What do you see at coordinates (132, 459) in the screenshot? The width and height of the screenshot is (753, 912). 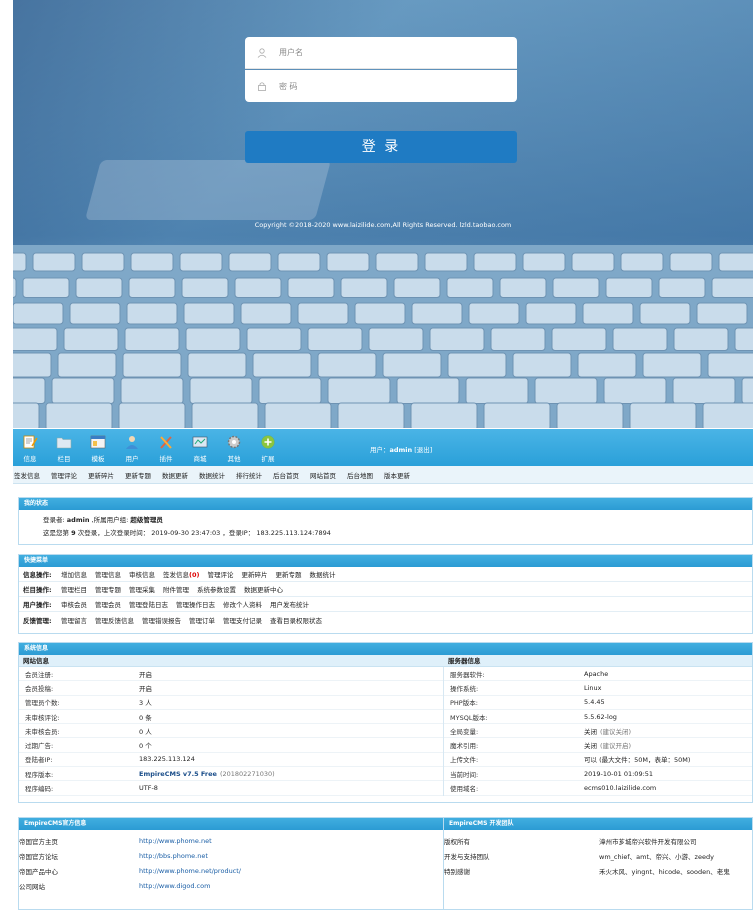 I see `toolbar-label: 用户` at bounding box center [132, 459].